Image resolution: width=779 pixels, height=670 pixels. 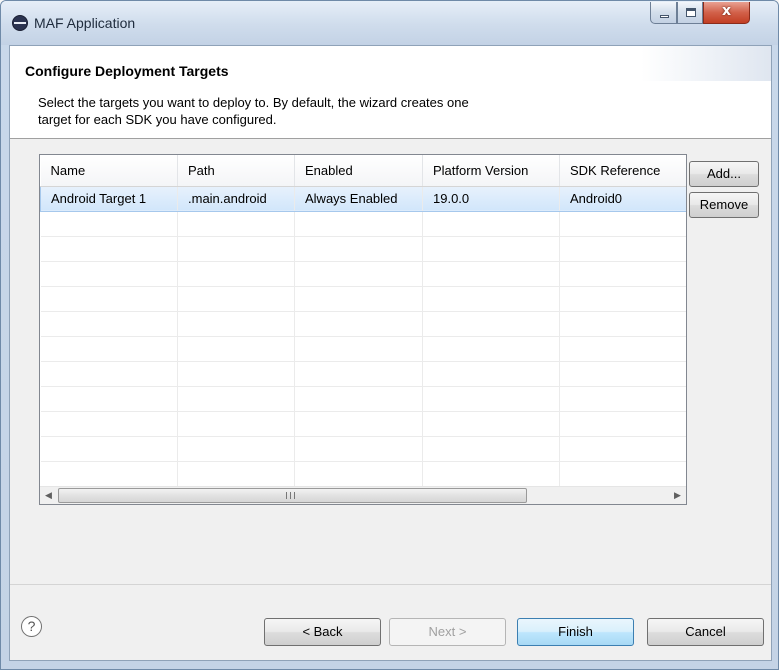 I want to click on app-icon, so click(x=20, y=23).